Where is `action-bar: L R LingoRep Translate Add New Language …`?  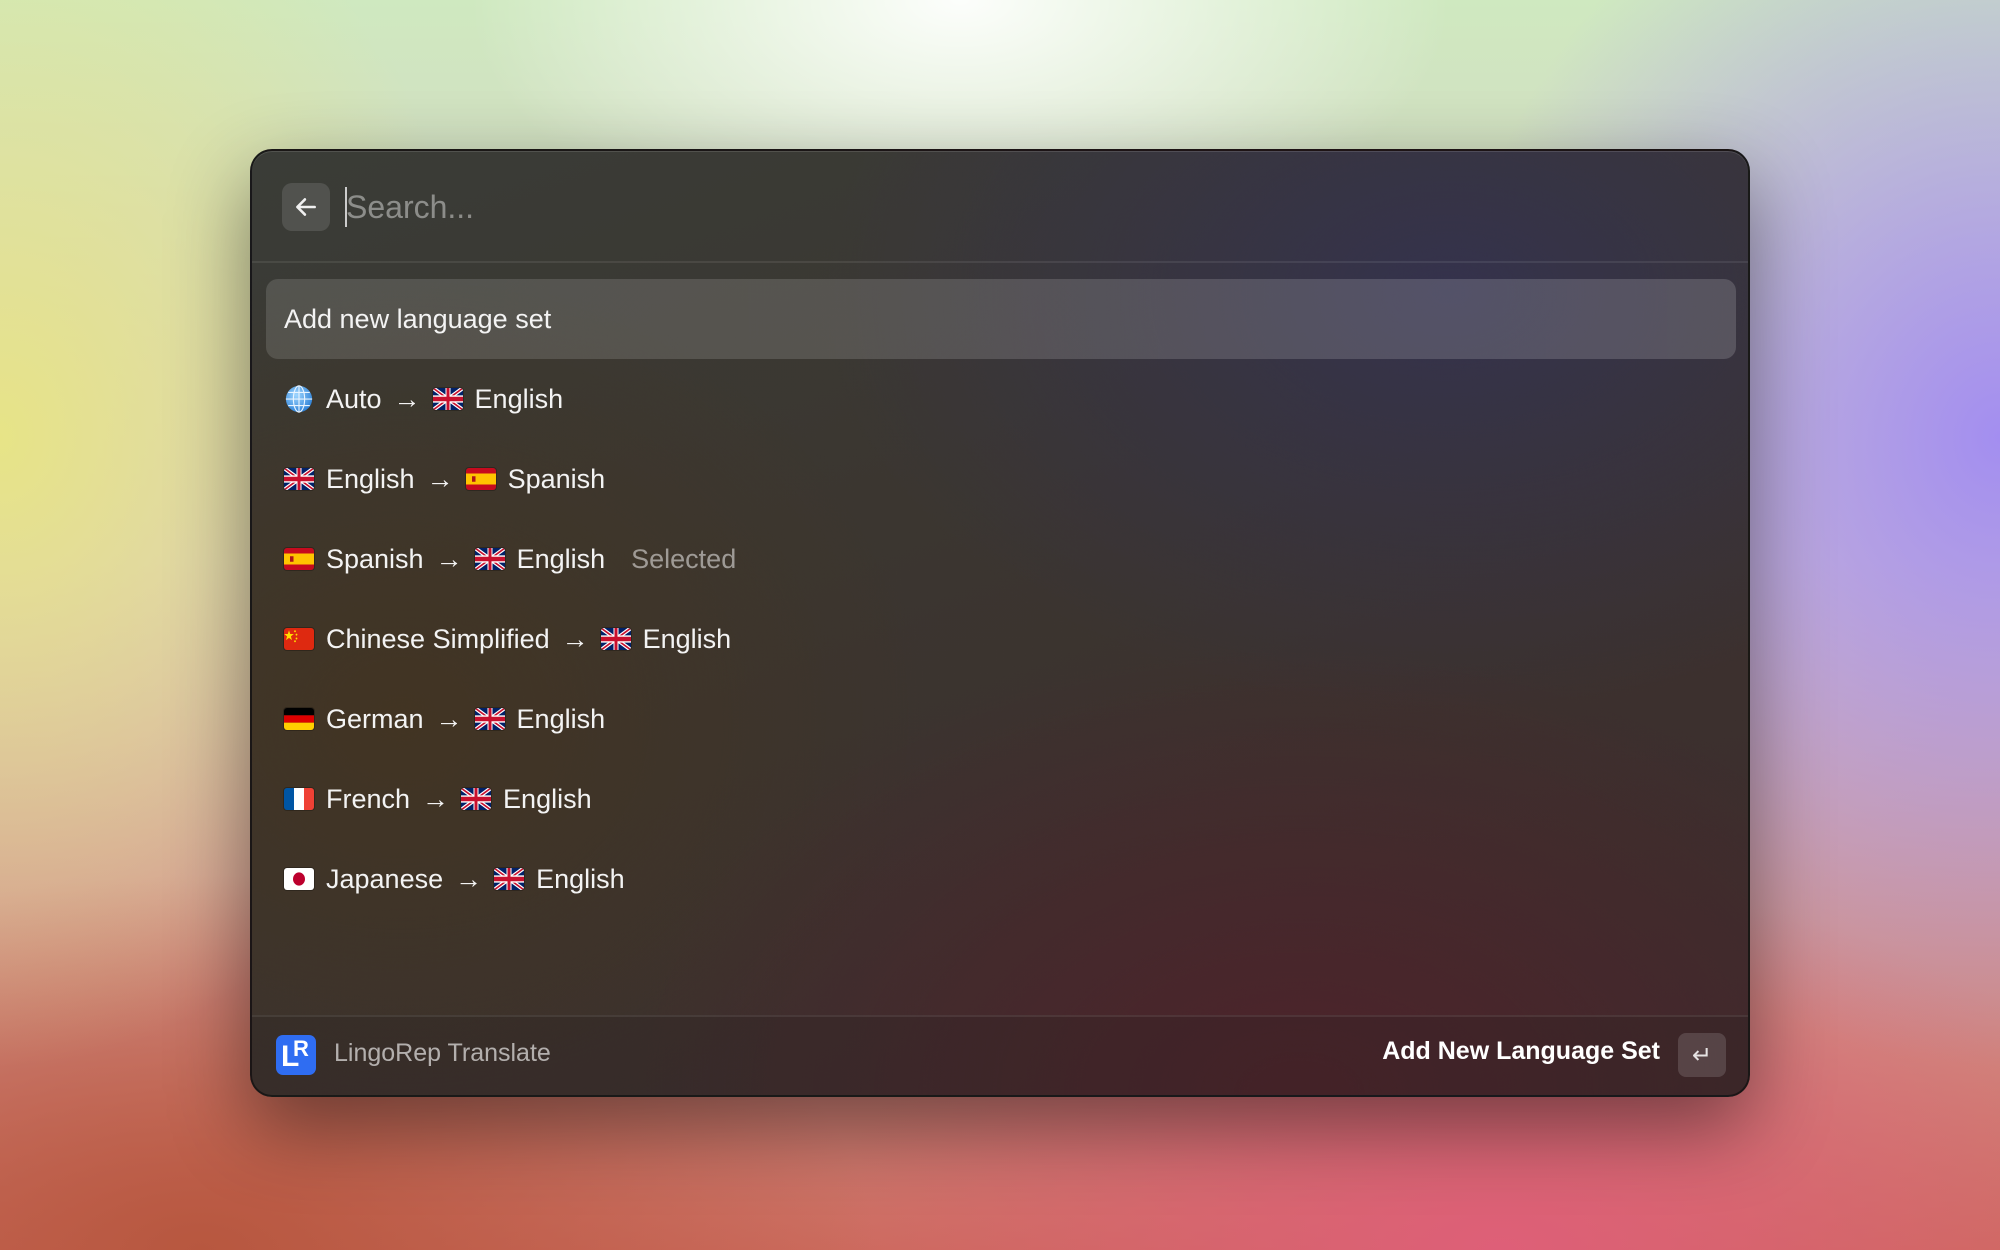 action-bar: L R LingoRep Translate Add New Language … is located at coordinates (1000, 1055).